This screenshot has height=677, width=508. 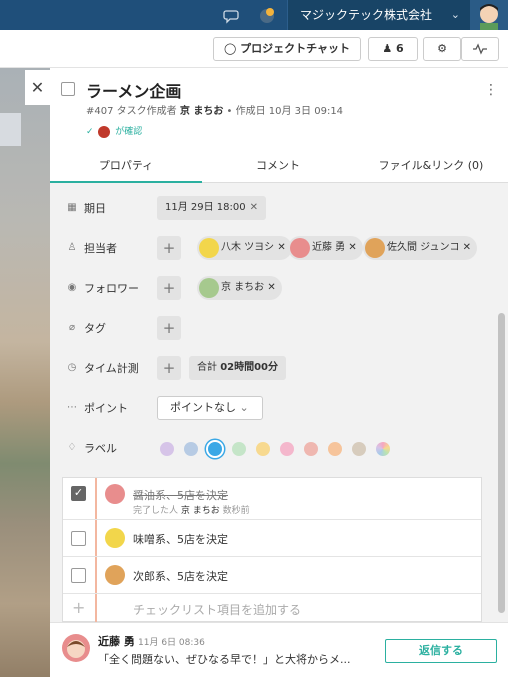 What do you see at coordinates (267, 15) in the screenshot?
I see `notification-icon` at bounding box center [267, 15].